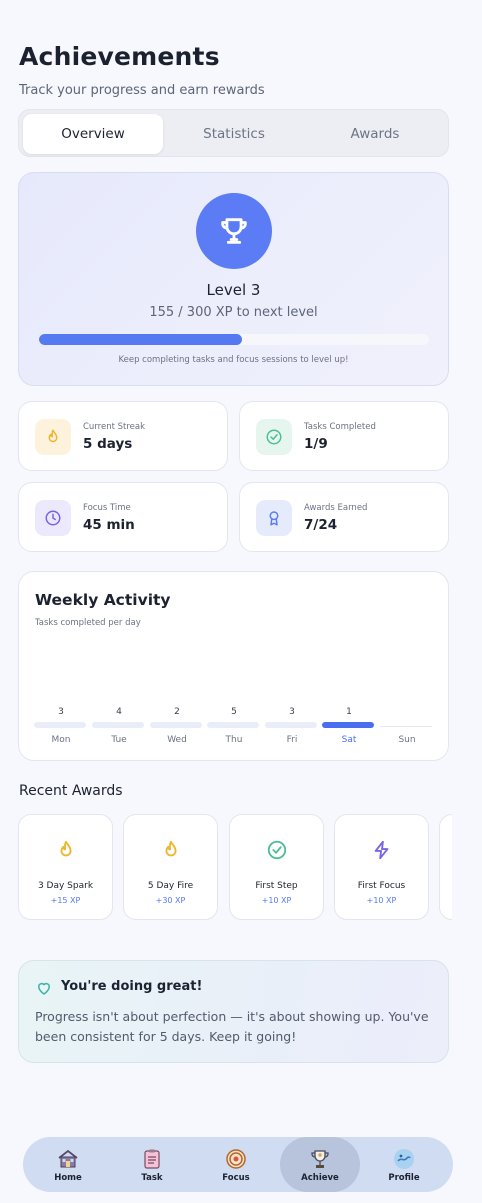 The image size is (482, 1203). Describe the element at coordinates (445, 867) in the screenshot. I see `award-card-partial` at that location.